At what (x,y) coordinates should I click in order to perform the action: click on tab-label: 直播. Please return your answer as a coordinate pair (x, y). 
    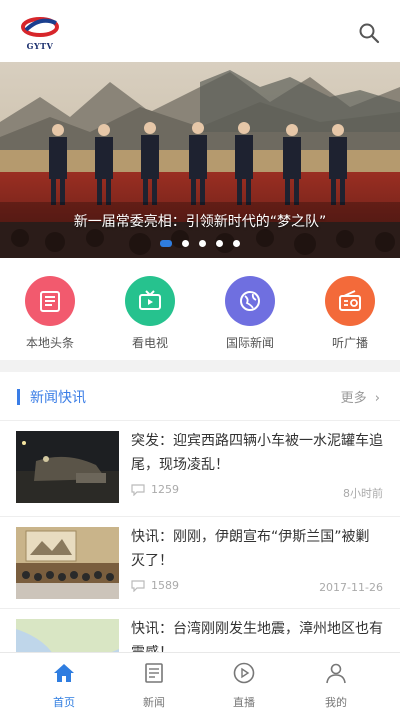
    Looking at the image, I should click on (244, 702).